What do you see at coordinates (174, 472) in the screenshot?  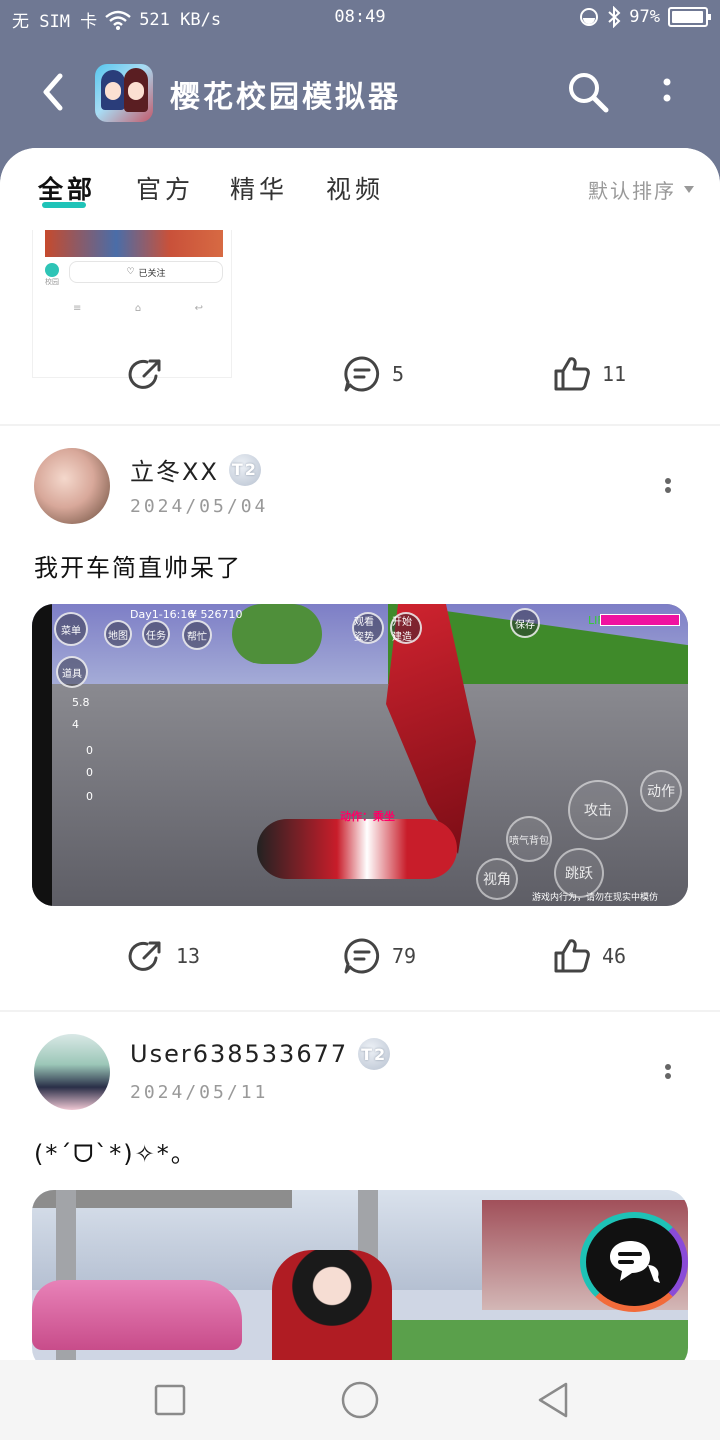 I see `username: 立冬XX` at bounding box center [174, 472].